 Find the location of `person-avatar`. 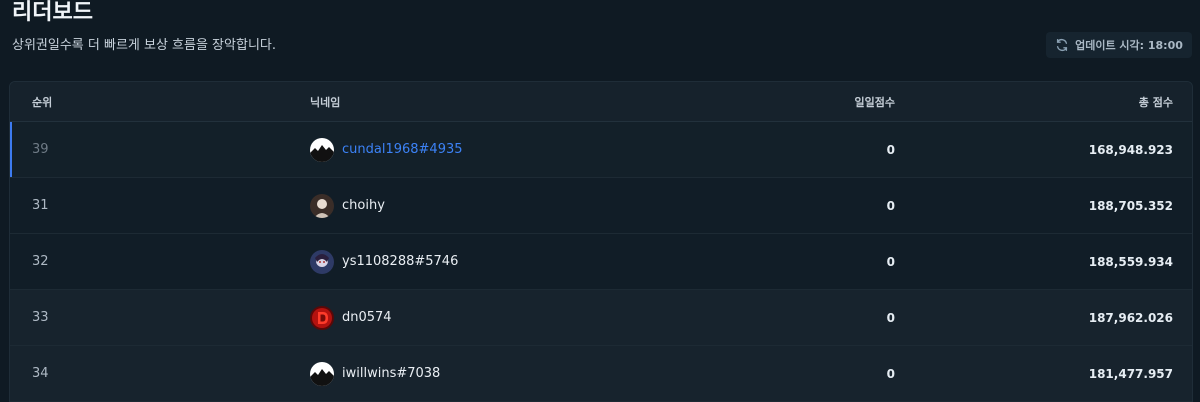

person-avatar is located at coordinates (322, 205).